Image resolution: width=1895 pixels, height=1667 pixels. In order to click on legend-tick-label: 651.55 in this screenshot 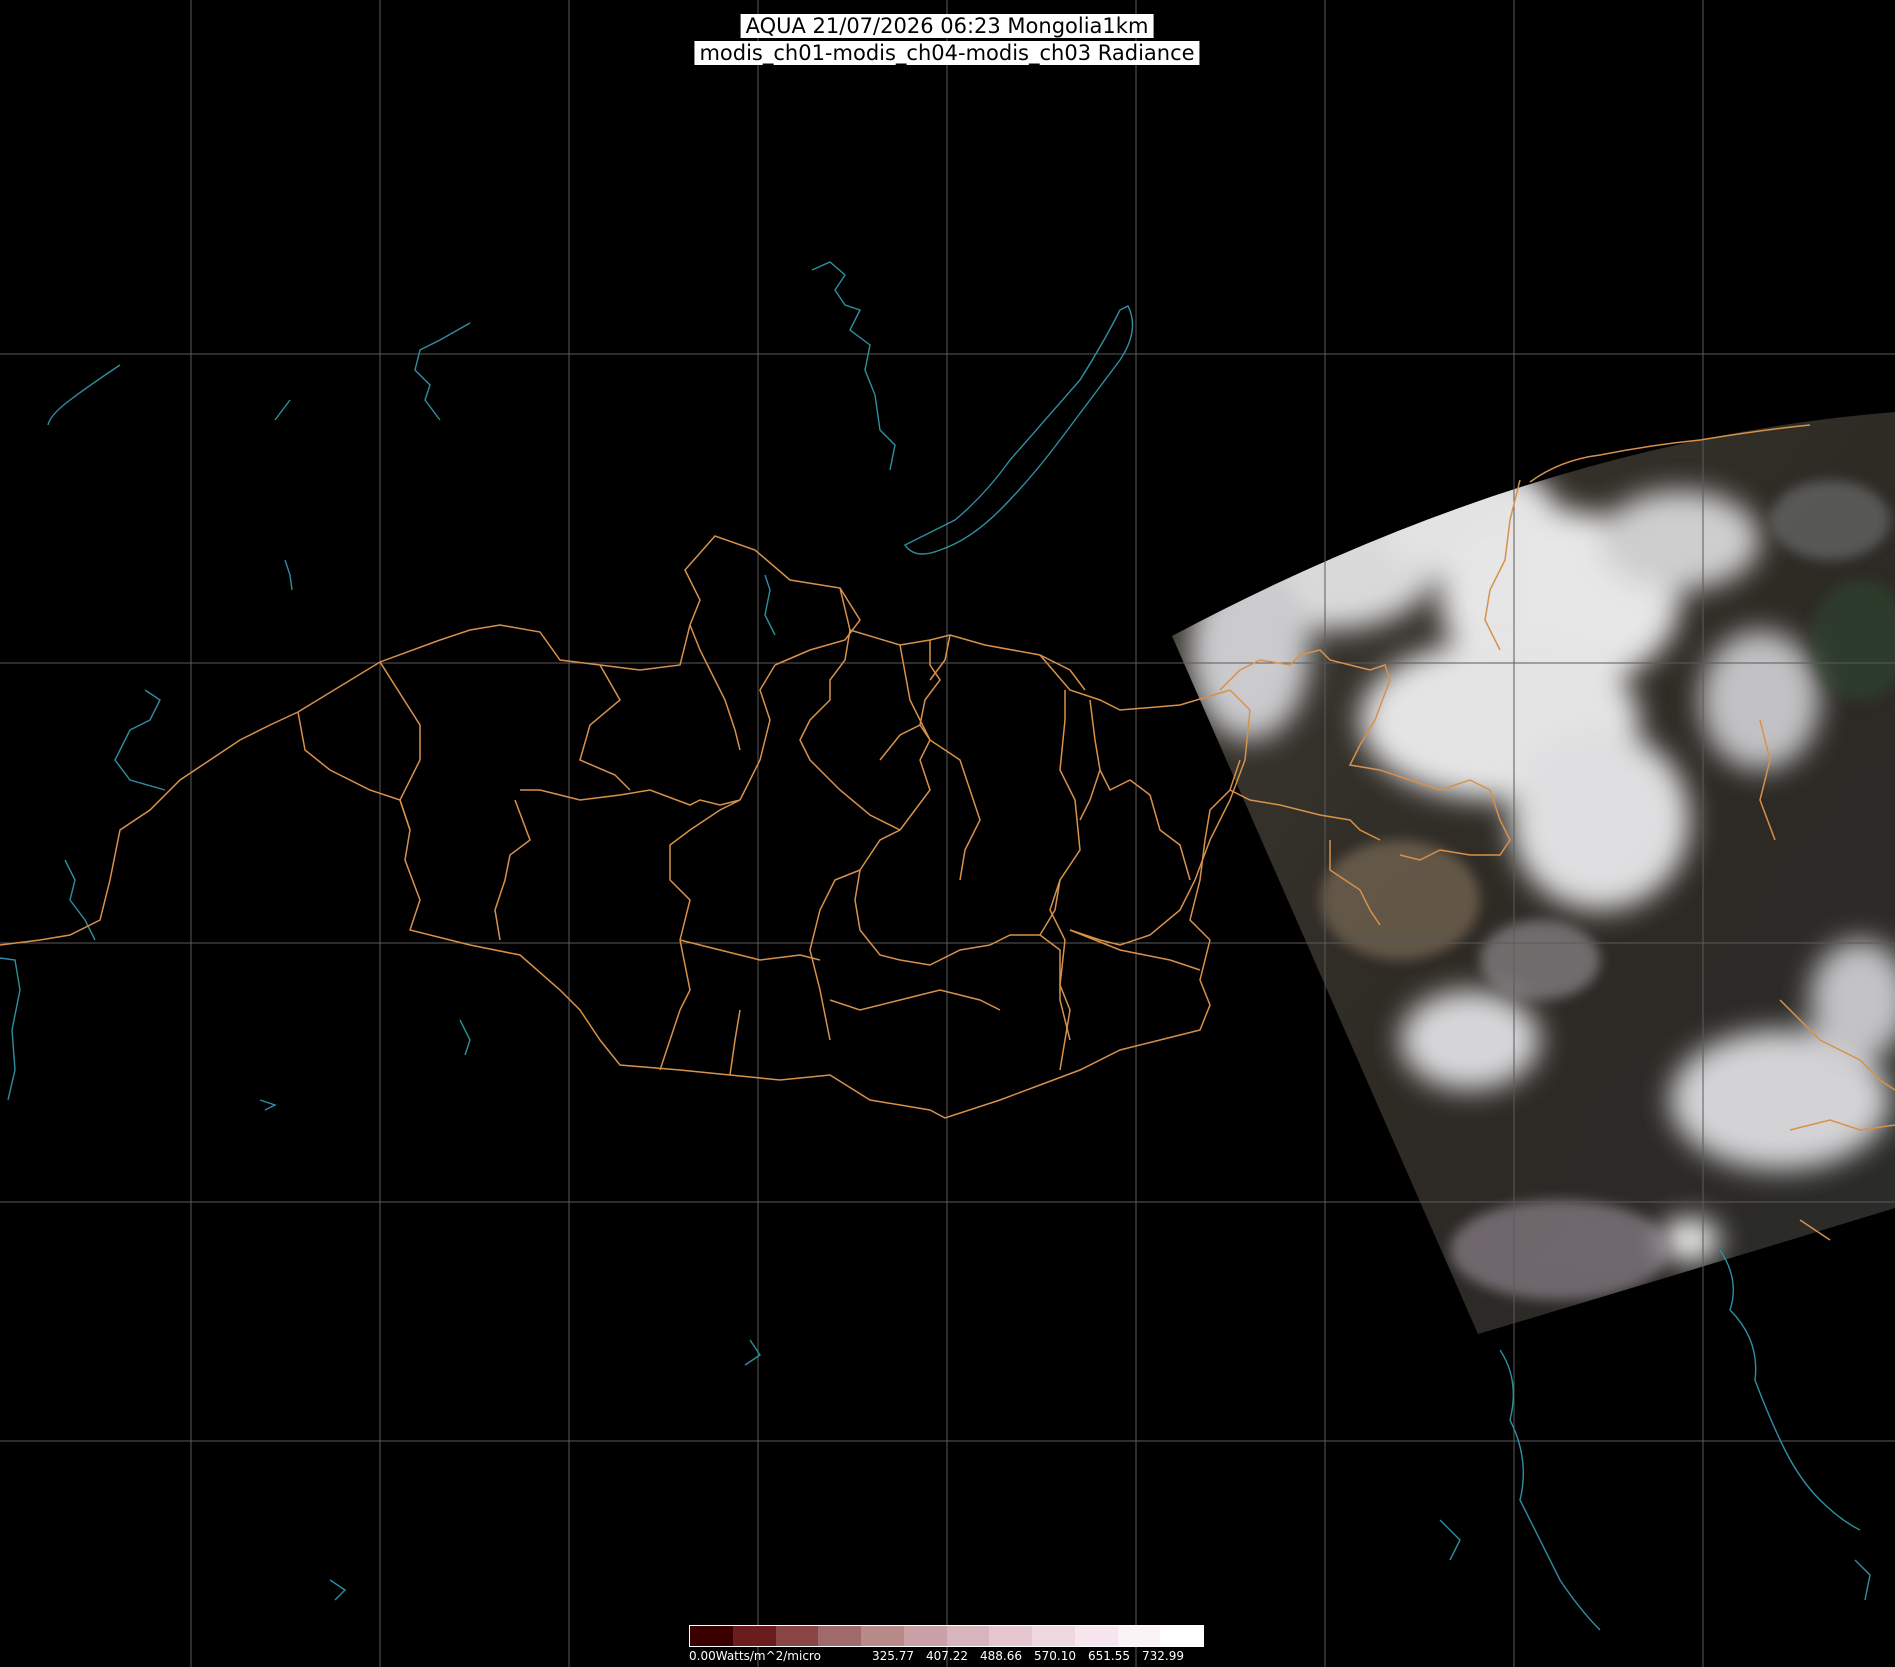, I will do `click(1109, 1656)`.